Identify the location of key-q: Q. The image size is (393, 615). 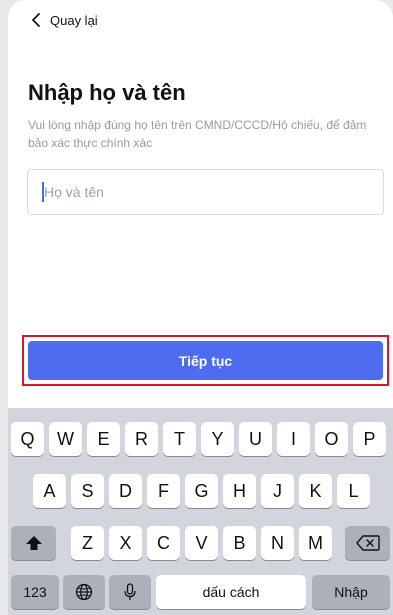
(27, 439).